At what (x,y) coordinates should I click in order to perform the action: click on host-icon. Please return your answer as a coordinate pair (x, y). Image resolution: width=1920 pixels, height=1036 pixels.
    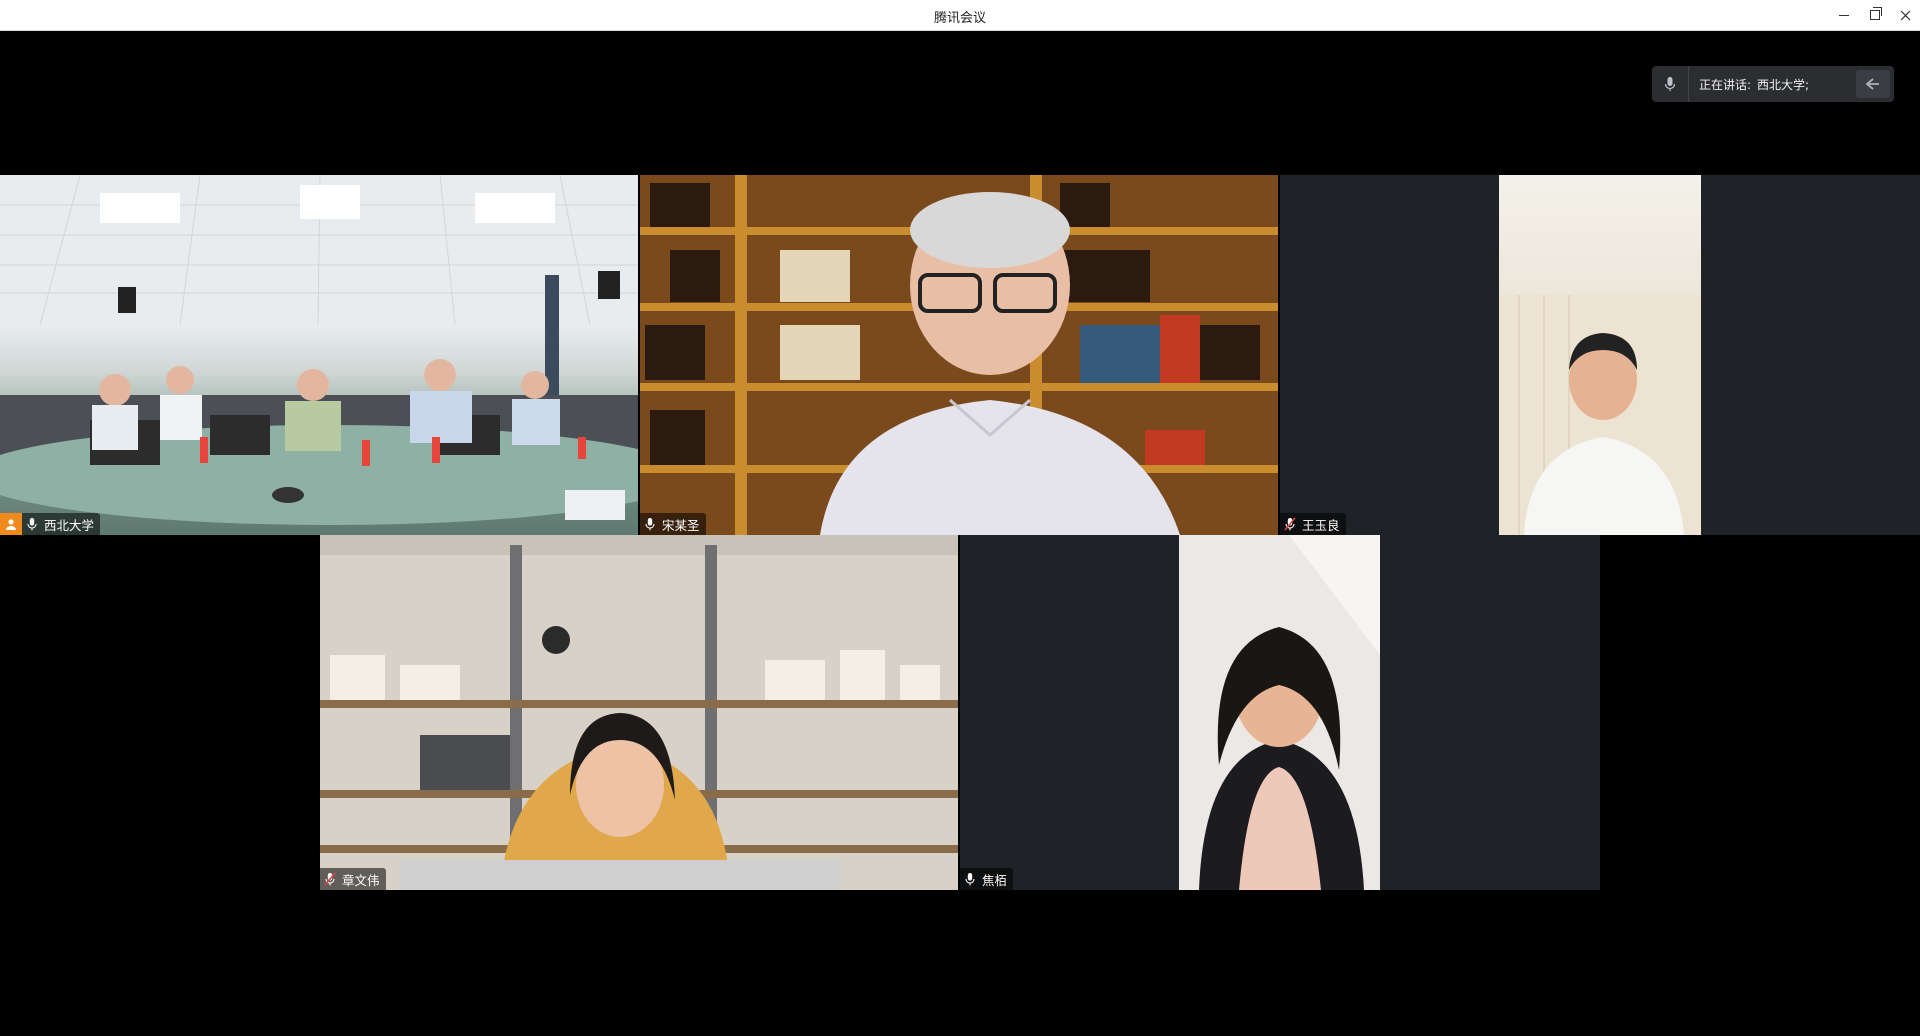
    Looking at the image, I should click on (11, 524).